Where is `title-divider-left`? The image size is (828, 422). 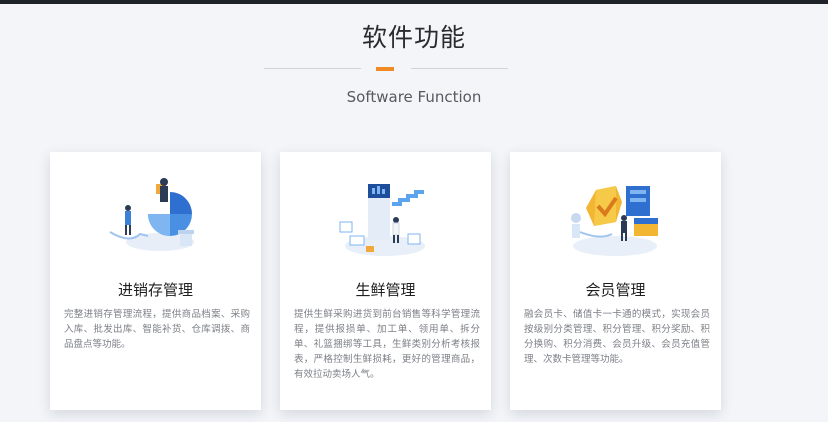 title-divider-left is located at coordinates (312, 68).